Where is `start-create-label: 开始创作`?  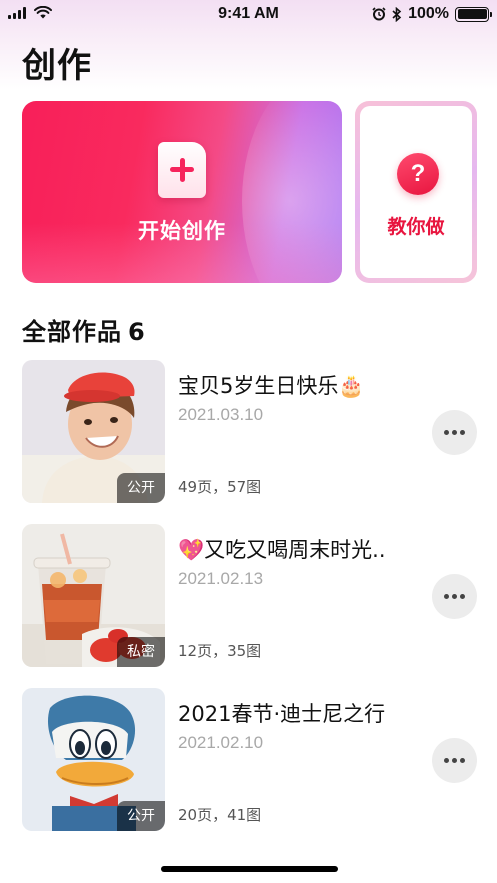 start-create-label: 开始创作 is located at coordinates (182, 231).